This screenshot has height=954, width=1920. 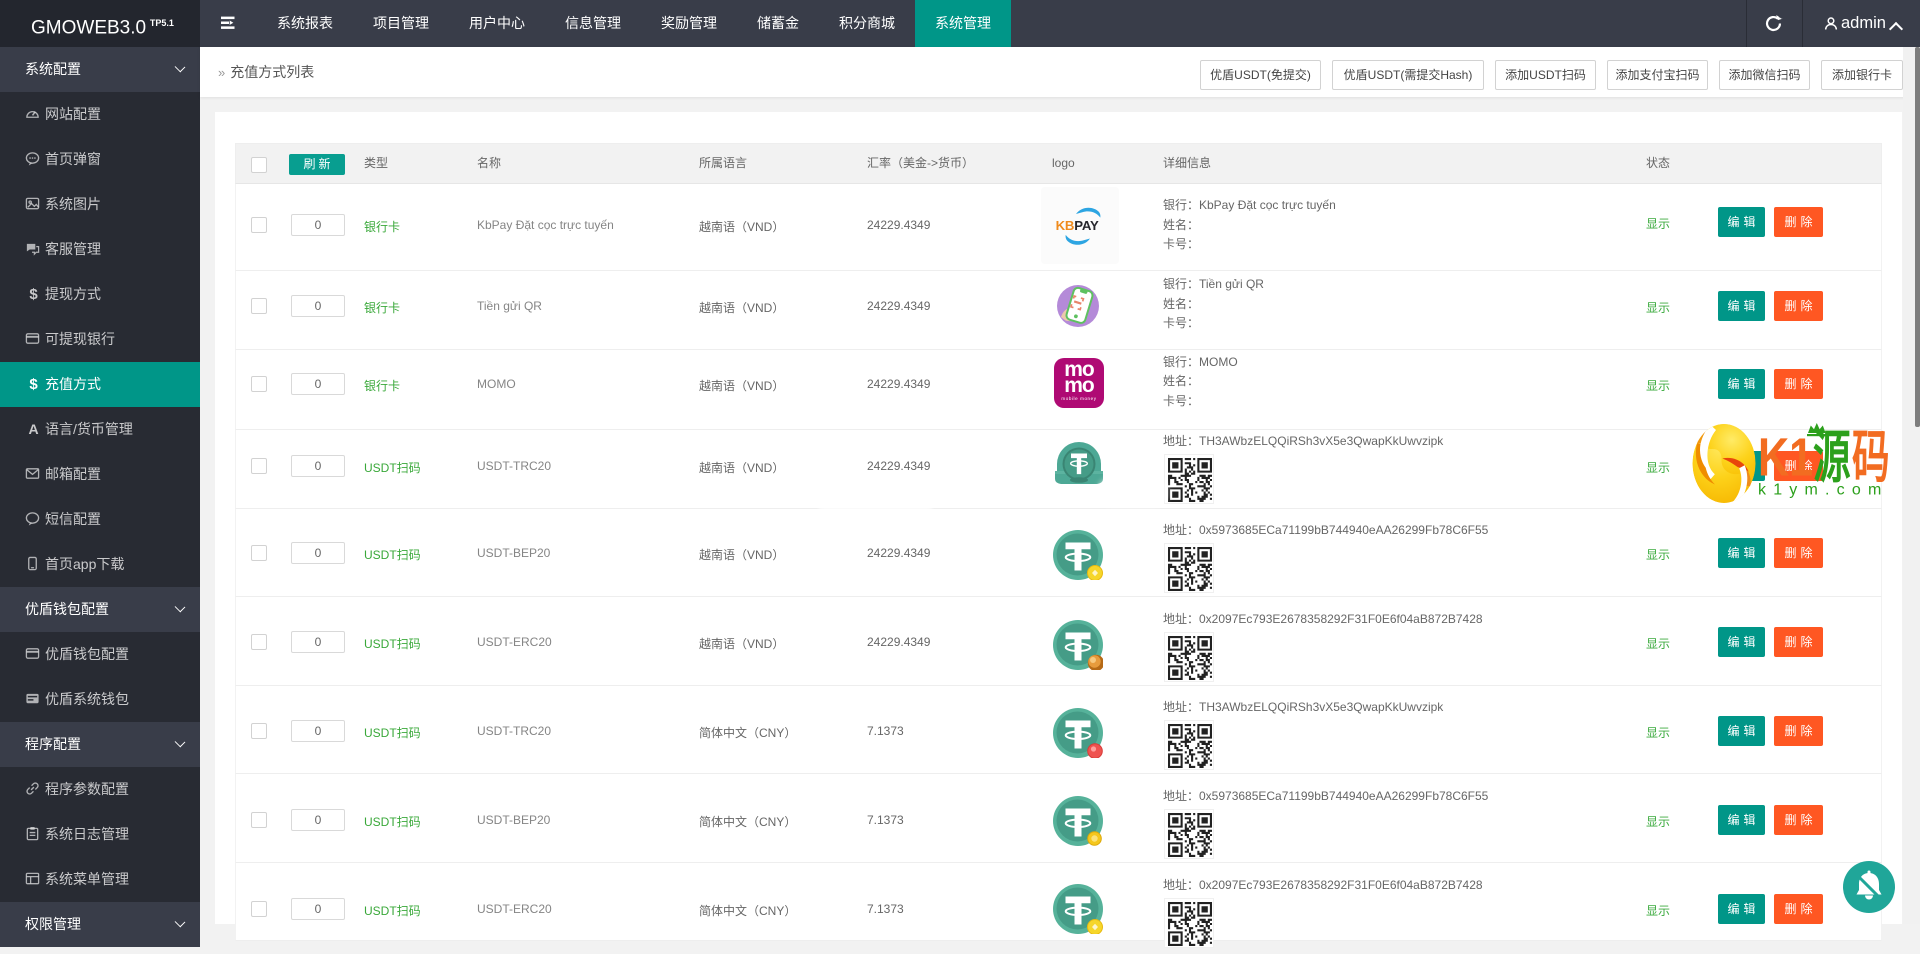 I want to click on svg-text: K1, so click(x=1785, y=458).